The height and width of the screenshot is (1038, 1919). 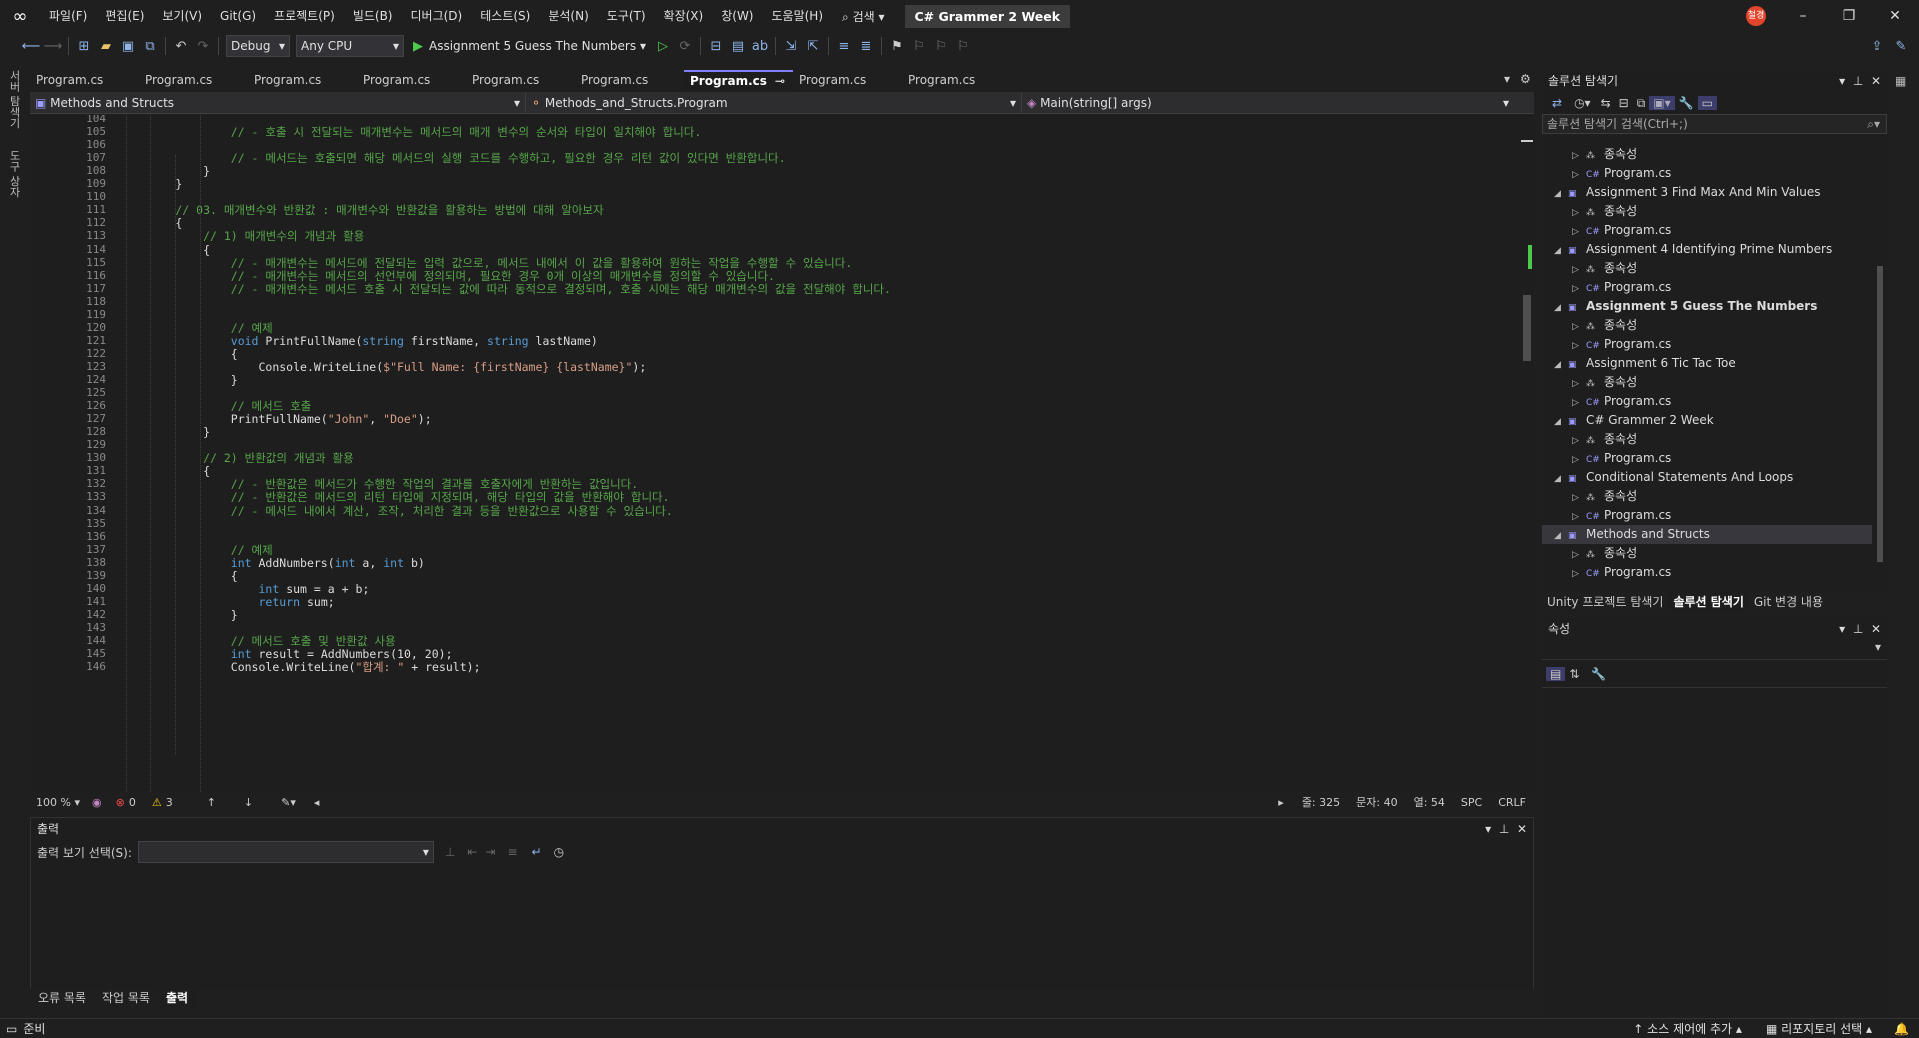 What do you see at coordinates (897, 46) in the screenshot?
I see `bookmark-icon: ⚑` at bounding box center [897, 46].